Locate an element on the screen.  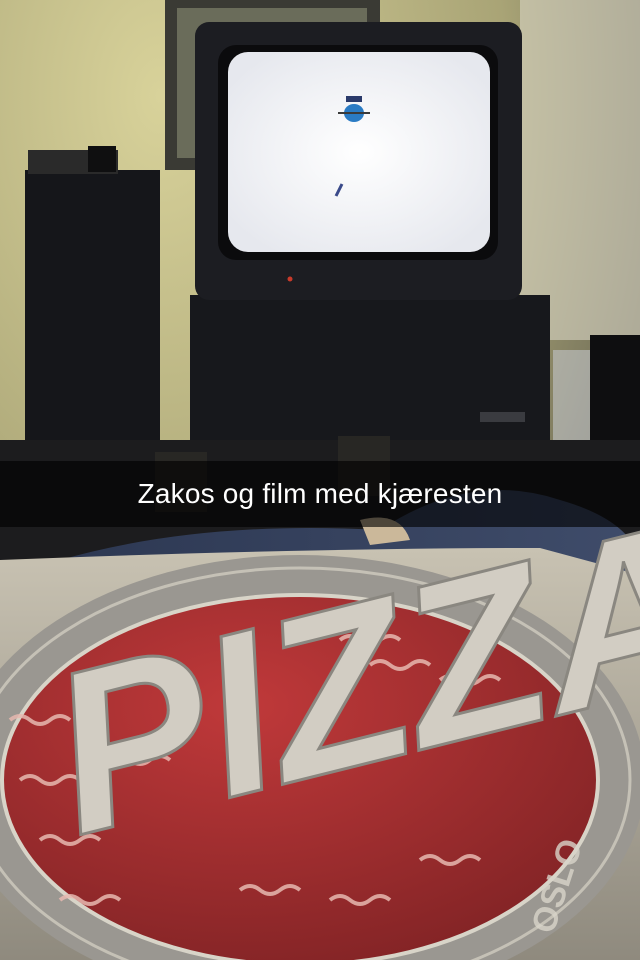
snap-caption-bar: Zakos og film med kjæresten is located at coordinates (320, 494).